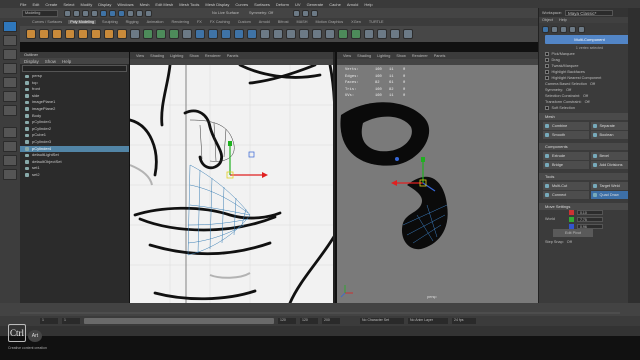  Describe the element at coordinates (74, 109) in the screenshot. I see `outliner-item: imagePlane2` at that location.